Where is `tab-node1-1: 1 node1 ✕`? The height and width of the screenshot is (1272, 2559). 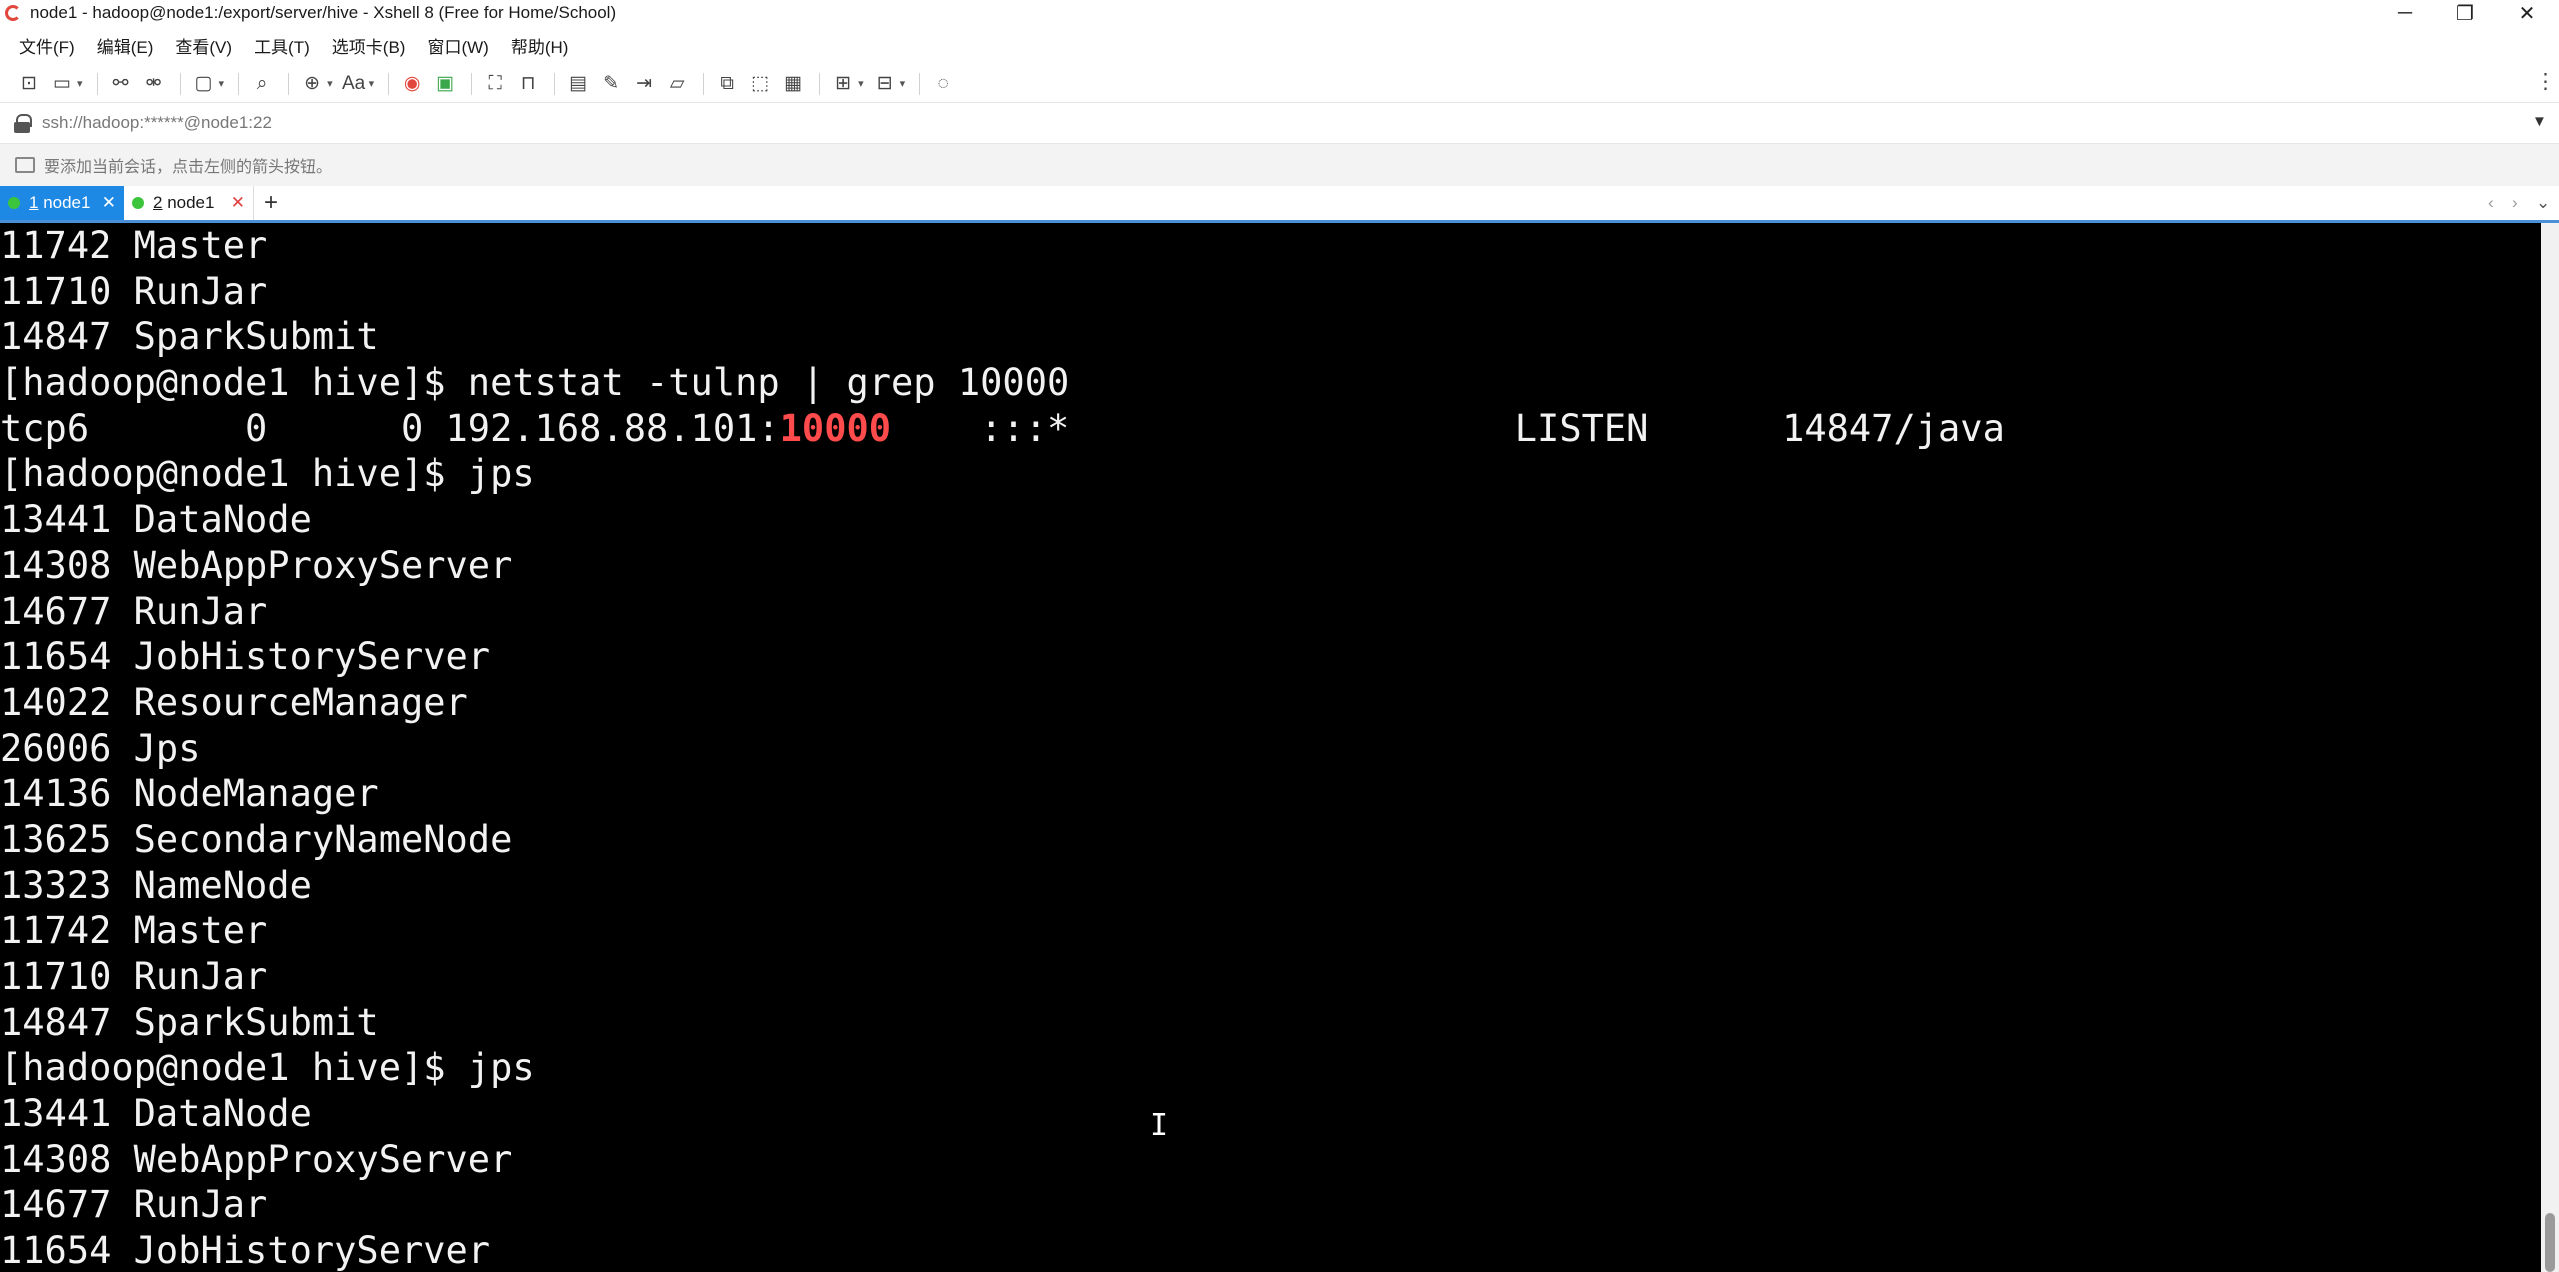
tab-node1-1: 1 node1 ✕ is located at coordinates (62, 203).